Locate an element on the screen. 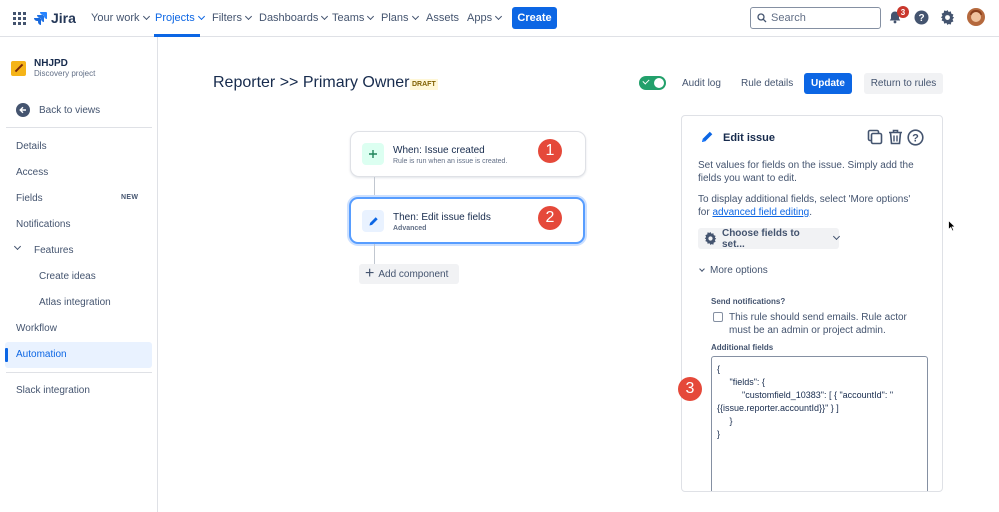 The image size is (999, 512). jira-logo-icon is located at coordinates (40, 18).